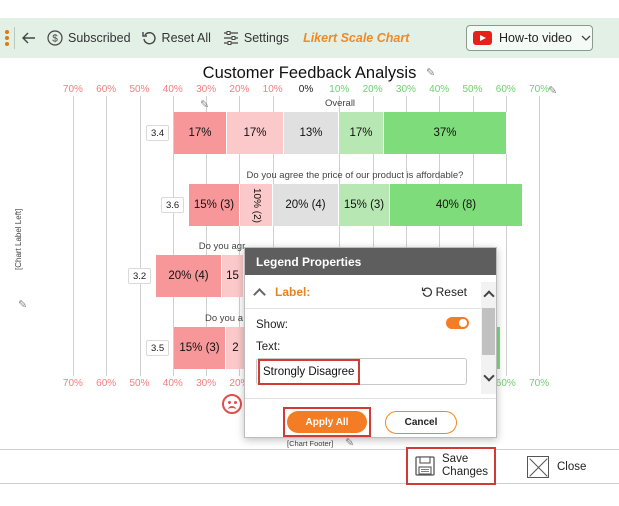 The width and height of the screenshot is (619, 506). Describe the element at coordinates (158, 348) in the screenshot. I see `mean-score-label: 3.5` at that location.